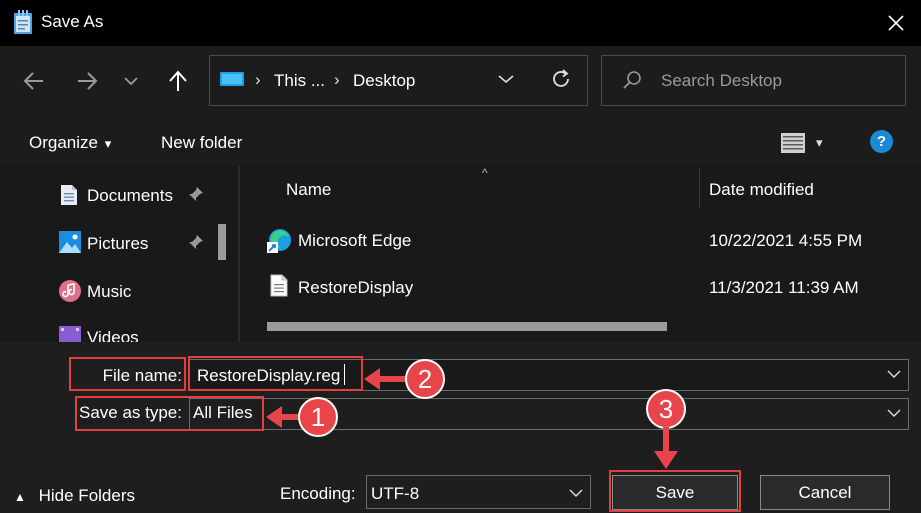 This screenshot has width=921, height=513. I want to click on annotation-highlight-save-as-type, so click(169, 413).